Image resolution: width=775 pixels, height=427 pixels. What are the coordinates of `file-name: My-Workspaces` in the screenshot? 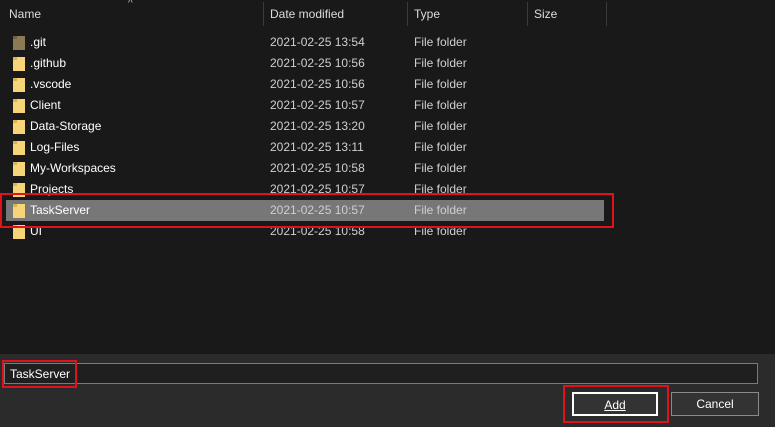 It's located at (73, 168).